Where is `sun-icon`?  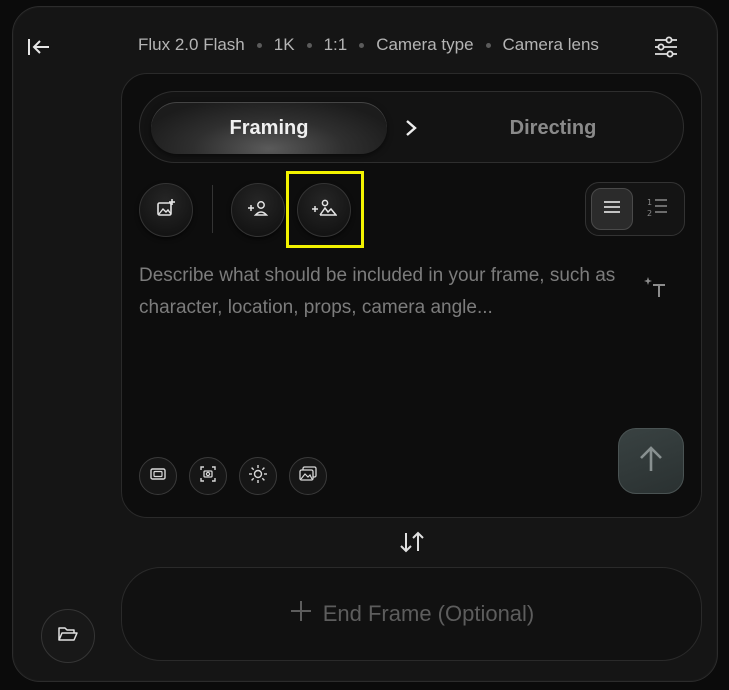 sun-icon is located at coordinates (258, 476).